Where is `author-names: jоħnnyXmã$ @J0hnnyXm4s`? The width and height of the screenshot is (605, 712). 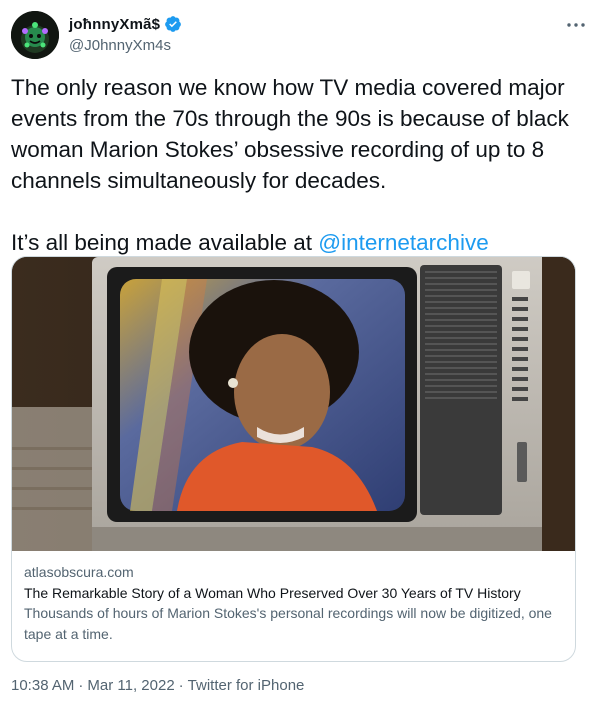
author-names: jоħnnyXmã$ @J0hnnyXm4s is located at coordinates (125, 34).